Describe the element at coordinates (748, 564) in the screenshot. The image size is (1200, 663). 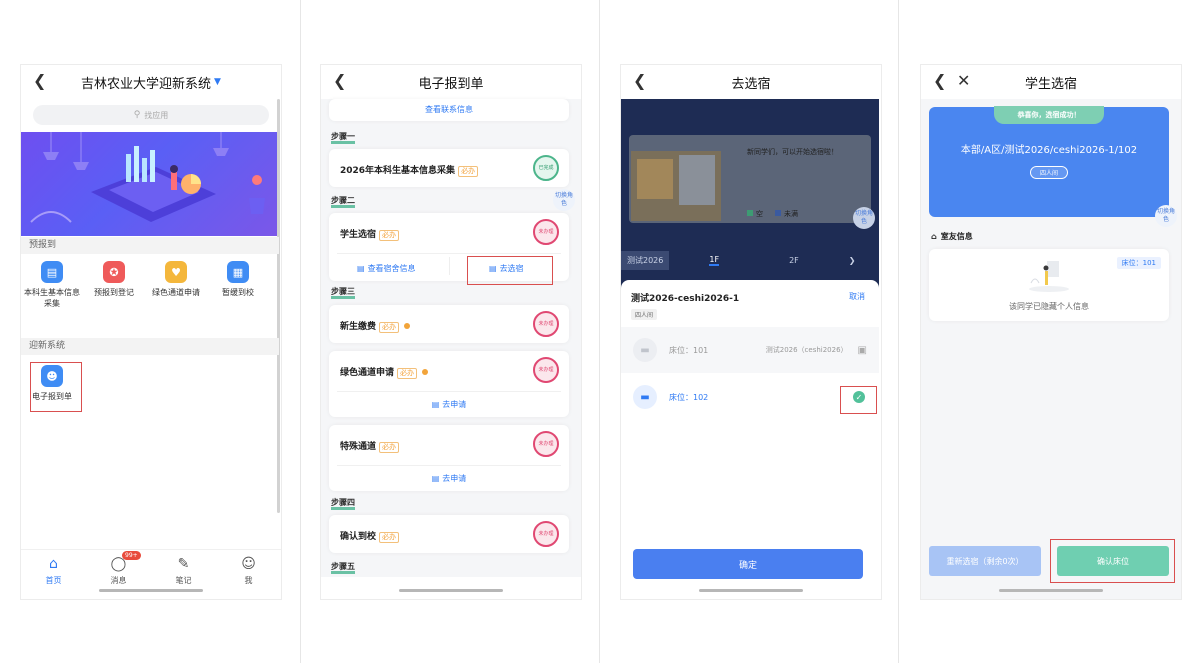
I see `confirm-button: 确定` at that location.